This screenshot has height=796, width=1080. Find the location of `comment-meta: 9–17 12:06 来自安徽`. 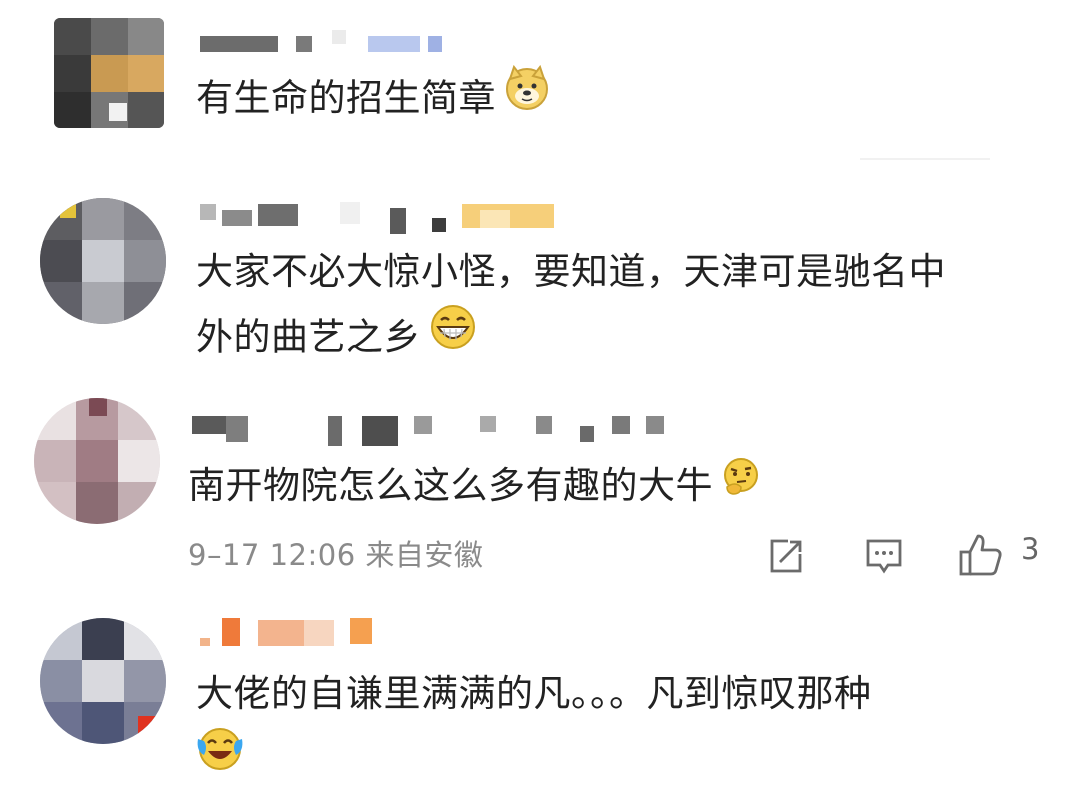

comment-meta: 9–17 12:06 来自安徽 is located at coordinates (336, 555).